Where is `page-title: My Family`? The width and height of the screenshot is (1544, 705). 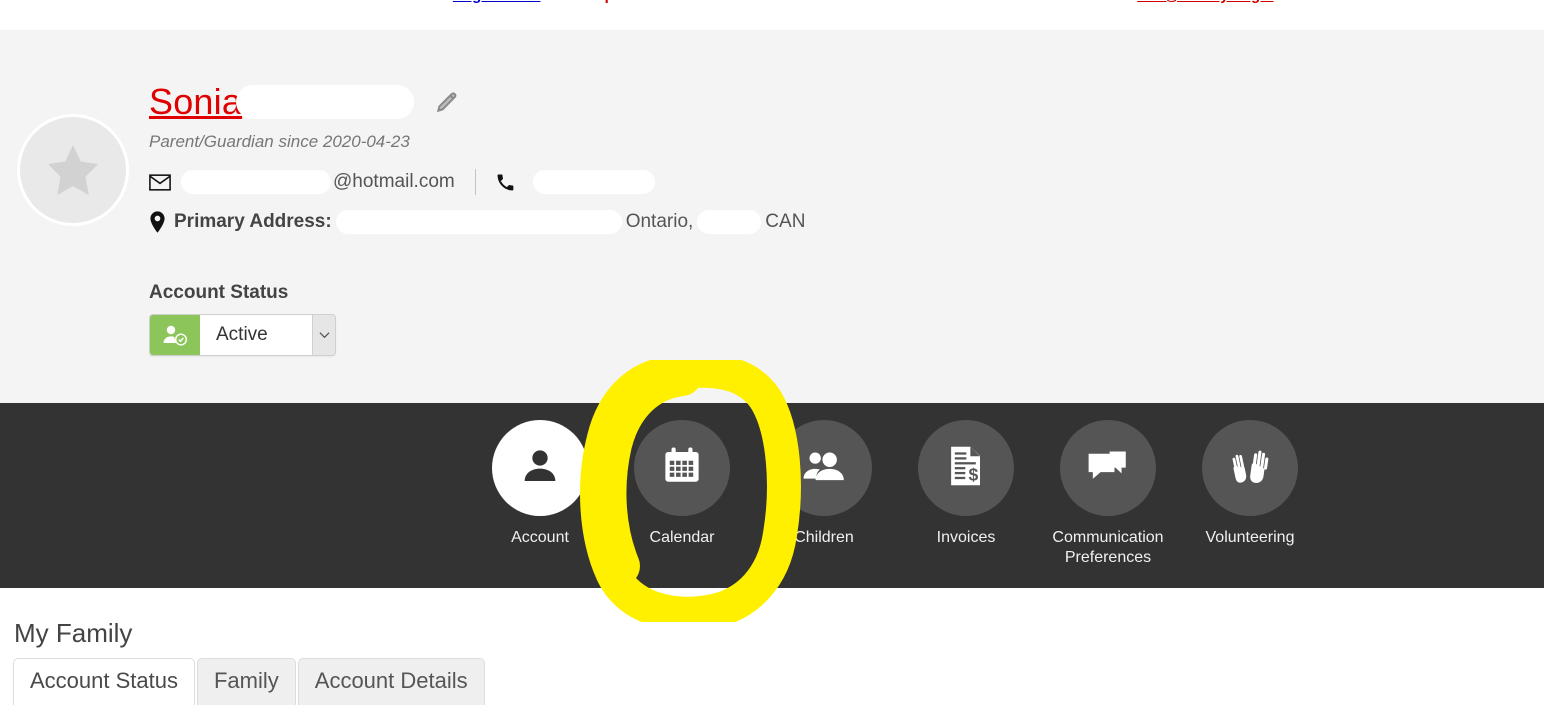 page-title: My Family is located at coordinates (73, 633).